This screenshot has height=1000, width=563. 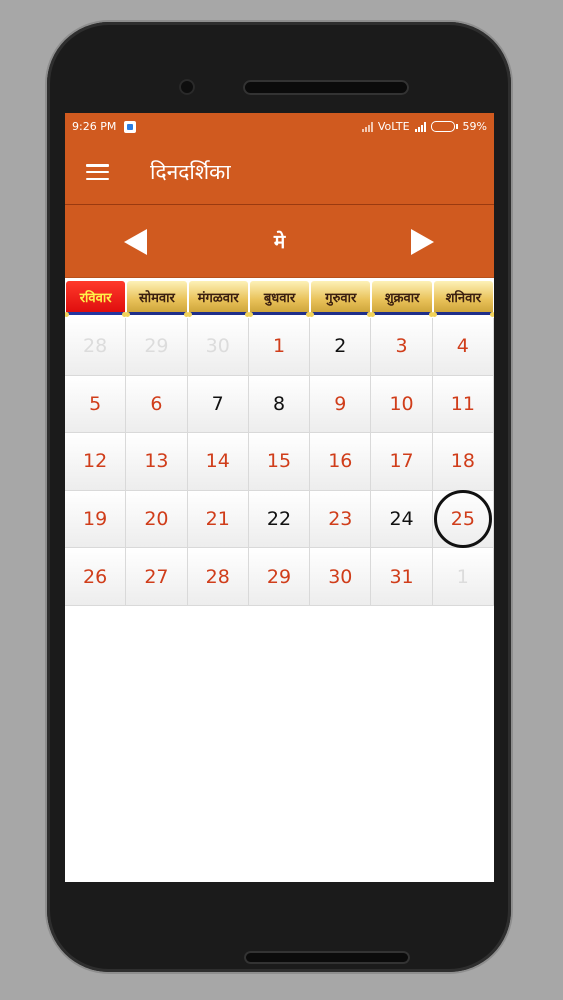 I want to click on notification-icon, so click(x=130, y=126).